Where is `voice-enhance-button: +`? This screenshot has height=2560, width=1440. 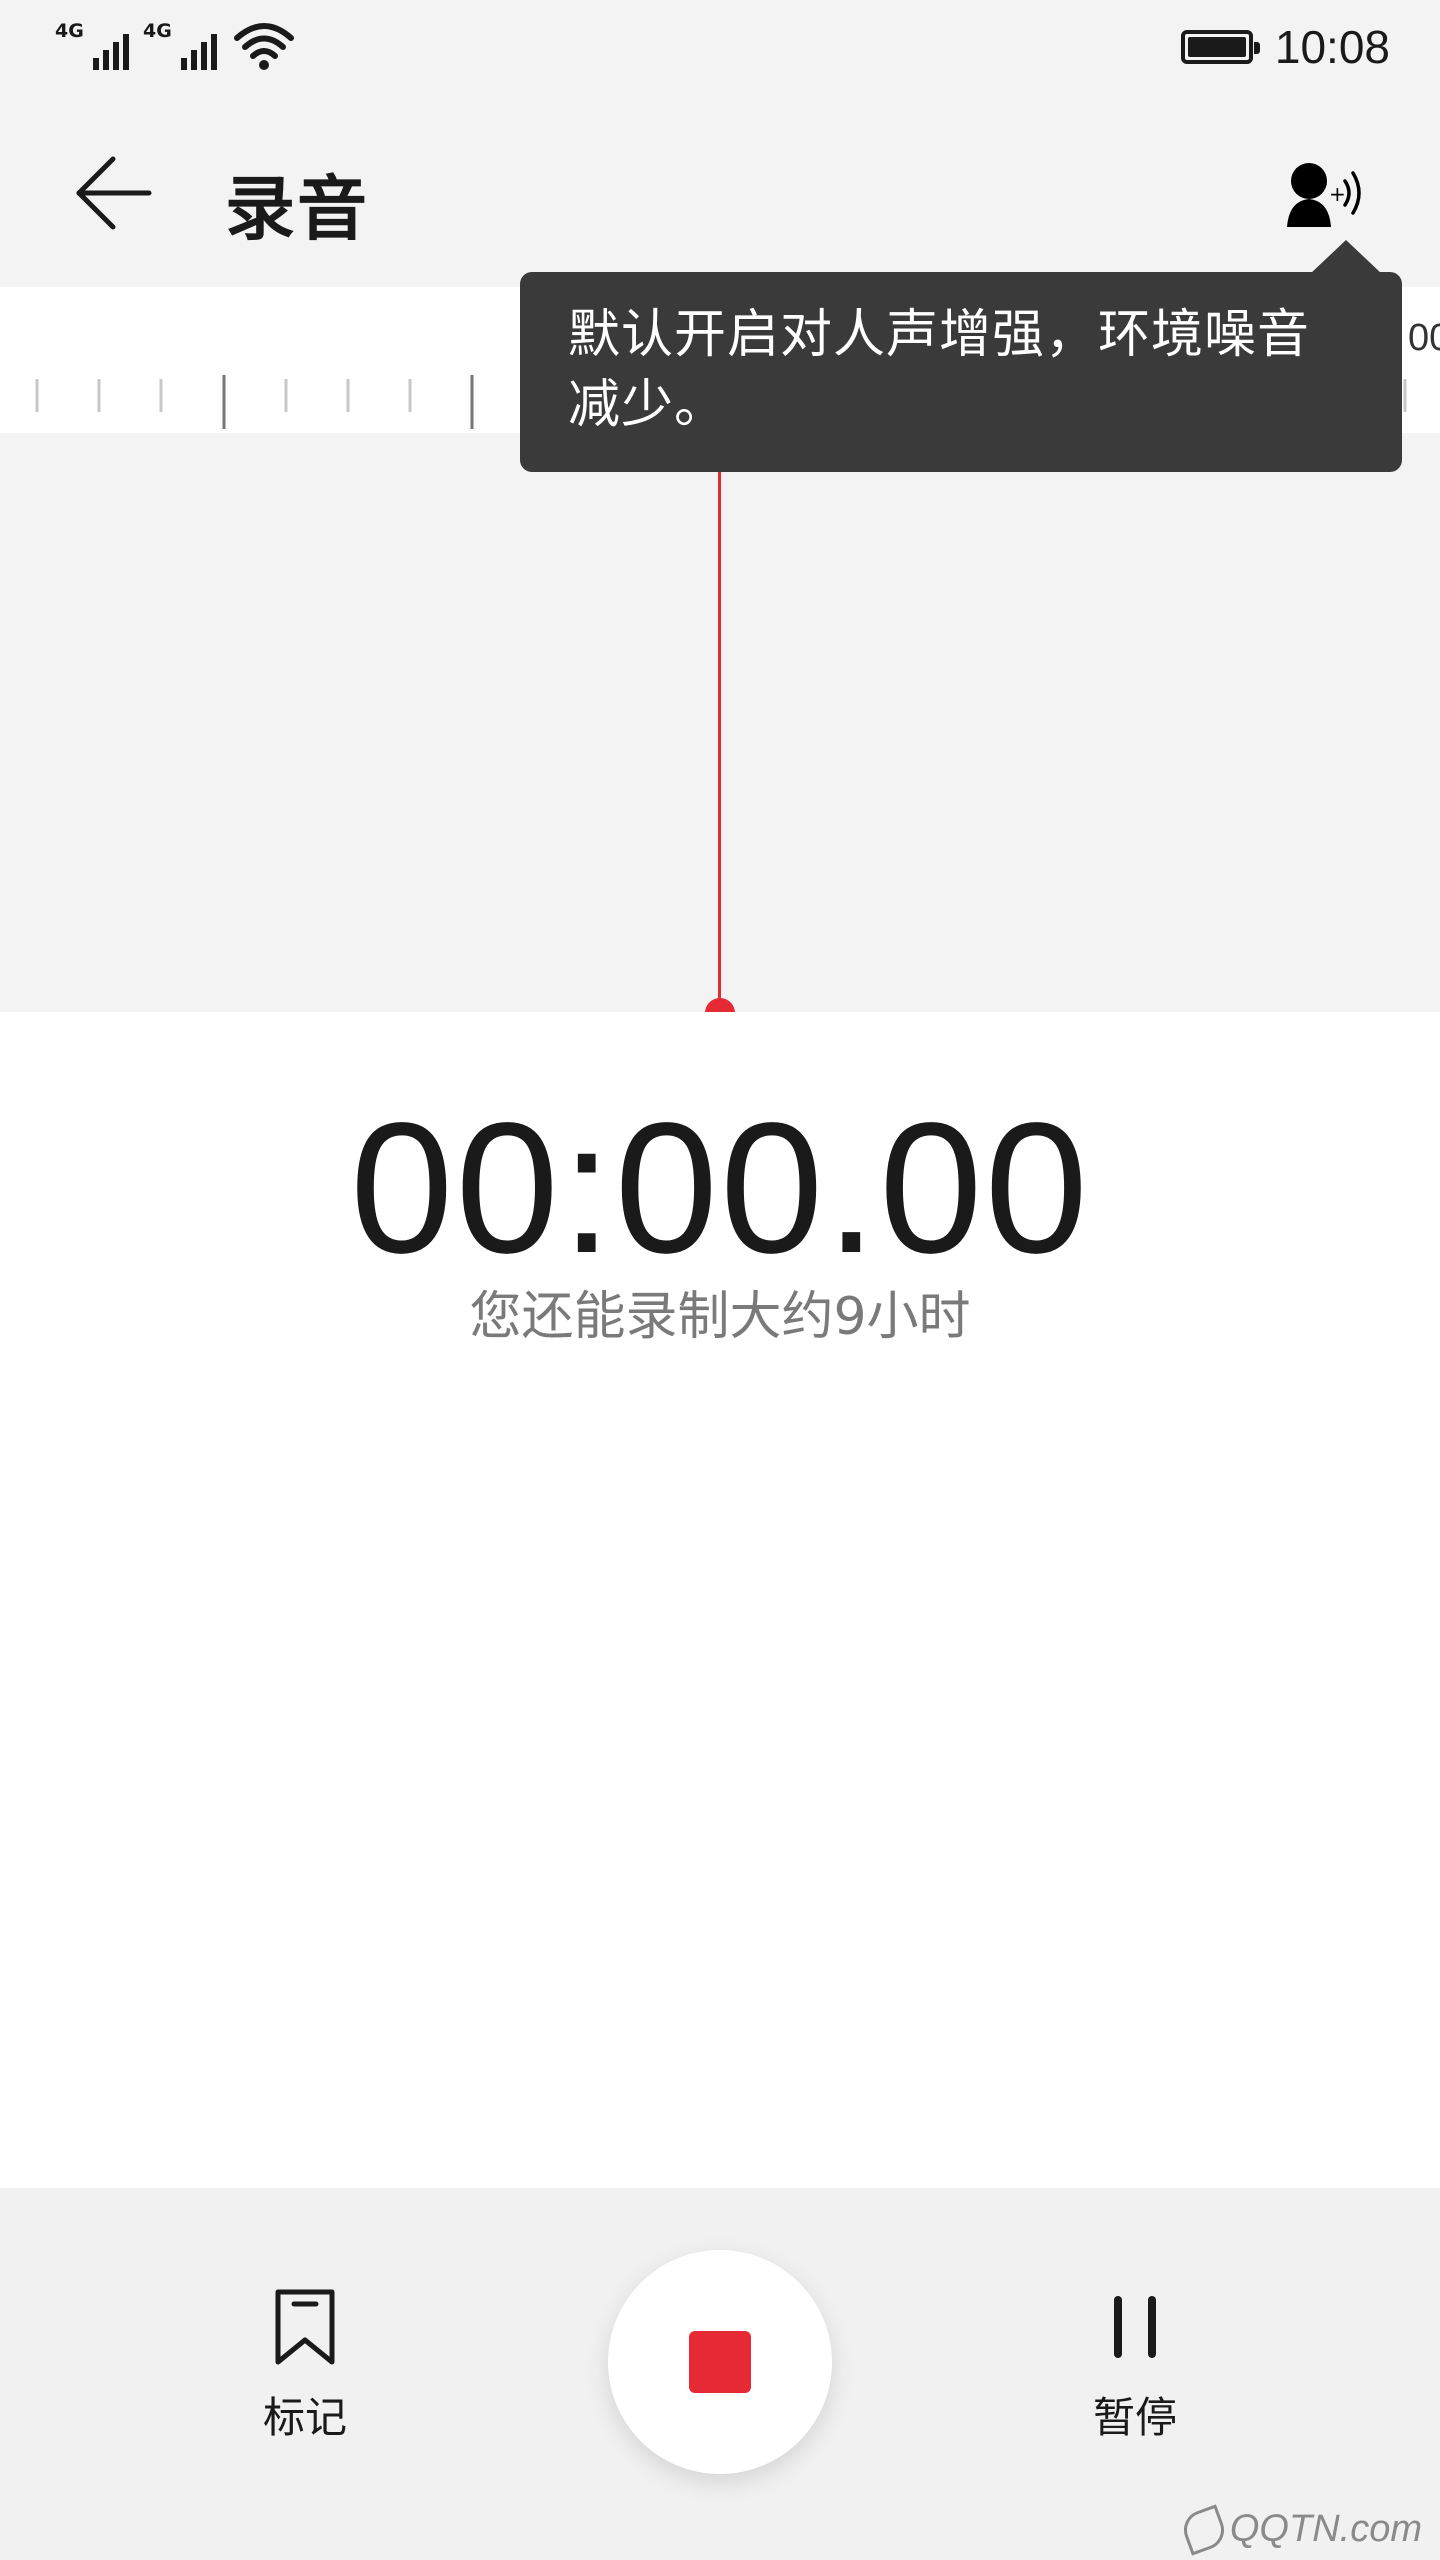
voice-enhance-button: + is located at coordinates (1325, 195).